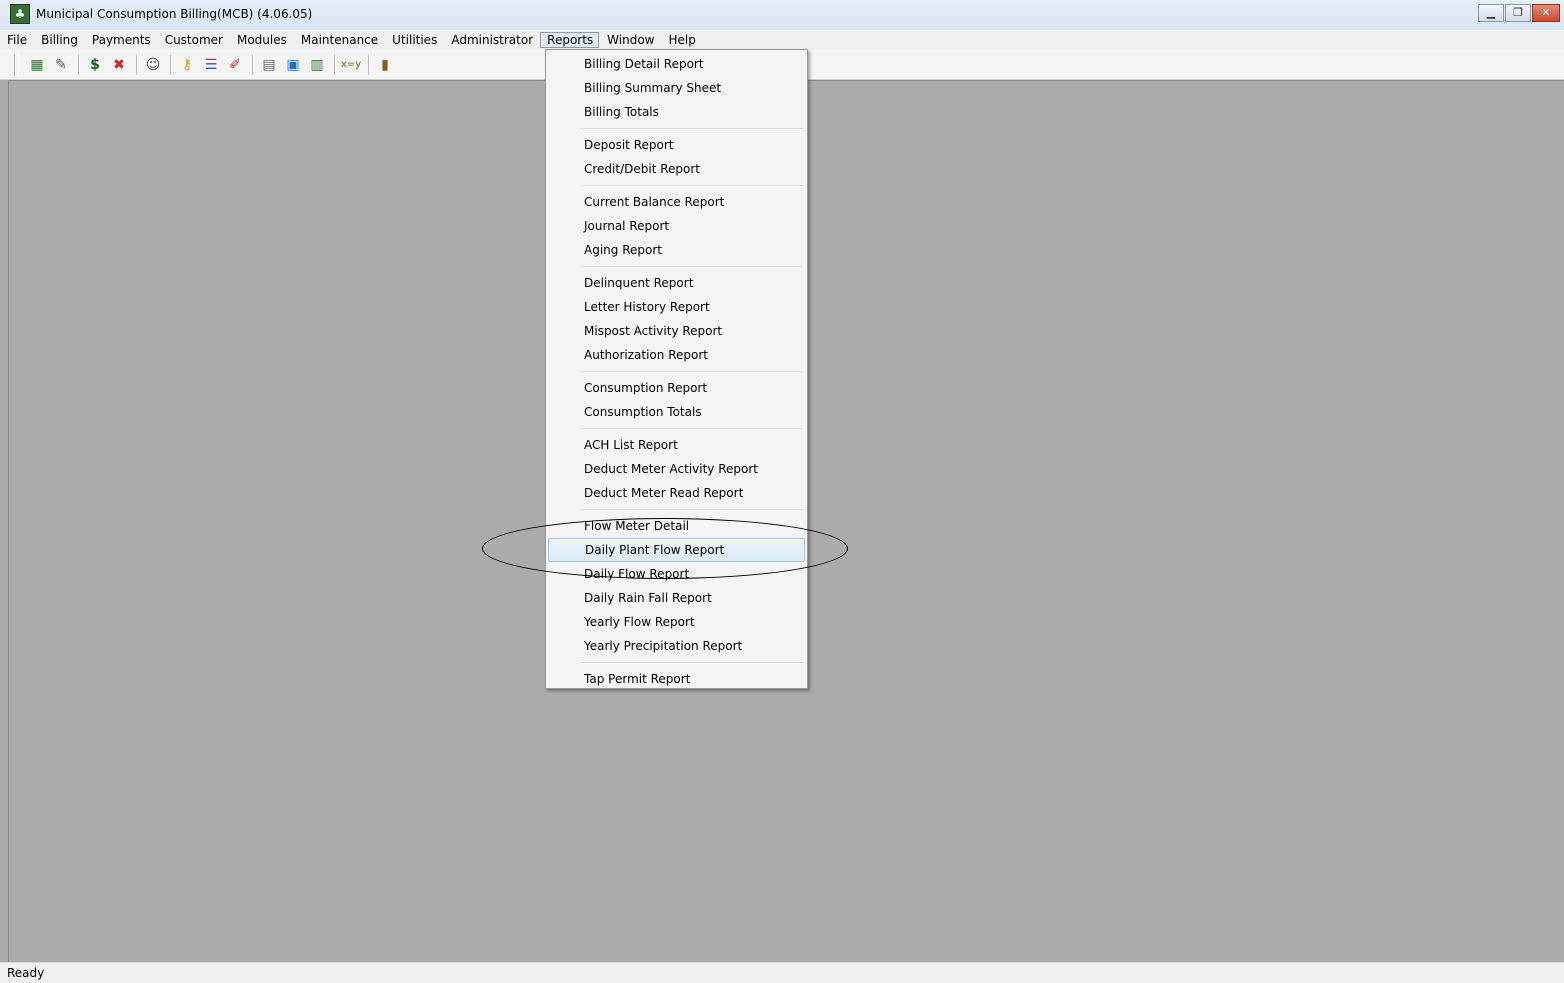 The image size is (1564, 983). What do you see at coordinates (37, 65) in the screenshot?
I see `calendar-icon: ▦` at bounding box center [37, 65].